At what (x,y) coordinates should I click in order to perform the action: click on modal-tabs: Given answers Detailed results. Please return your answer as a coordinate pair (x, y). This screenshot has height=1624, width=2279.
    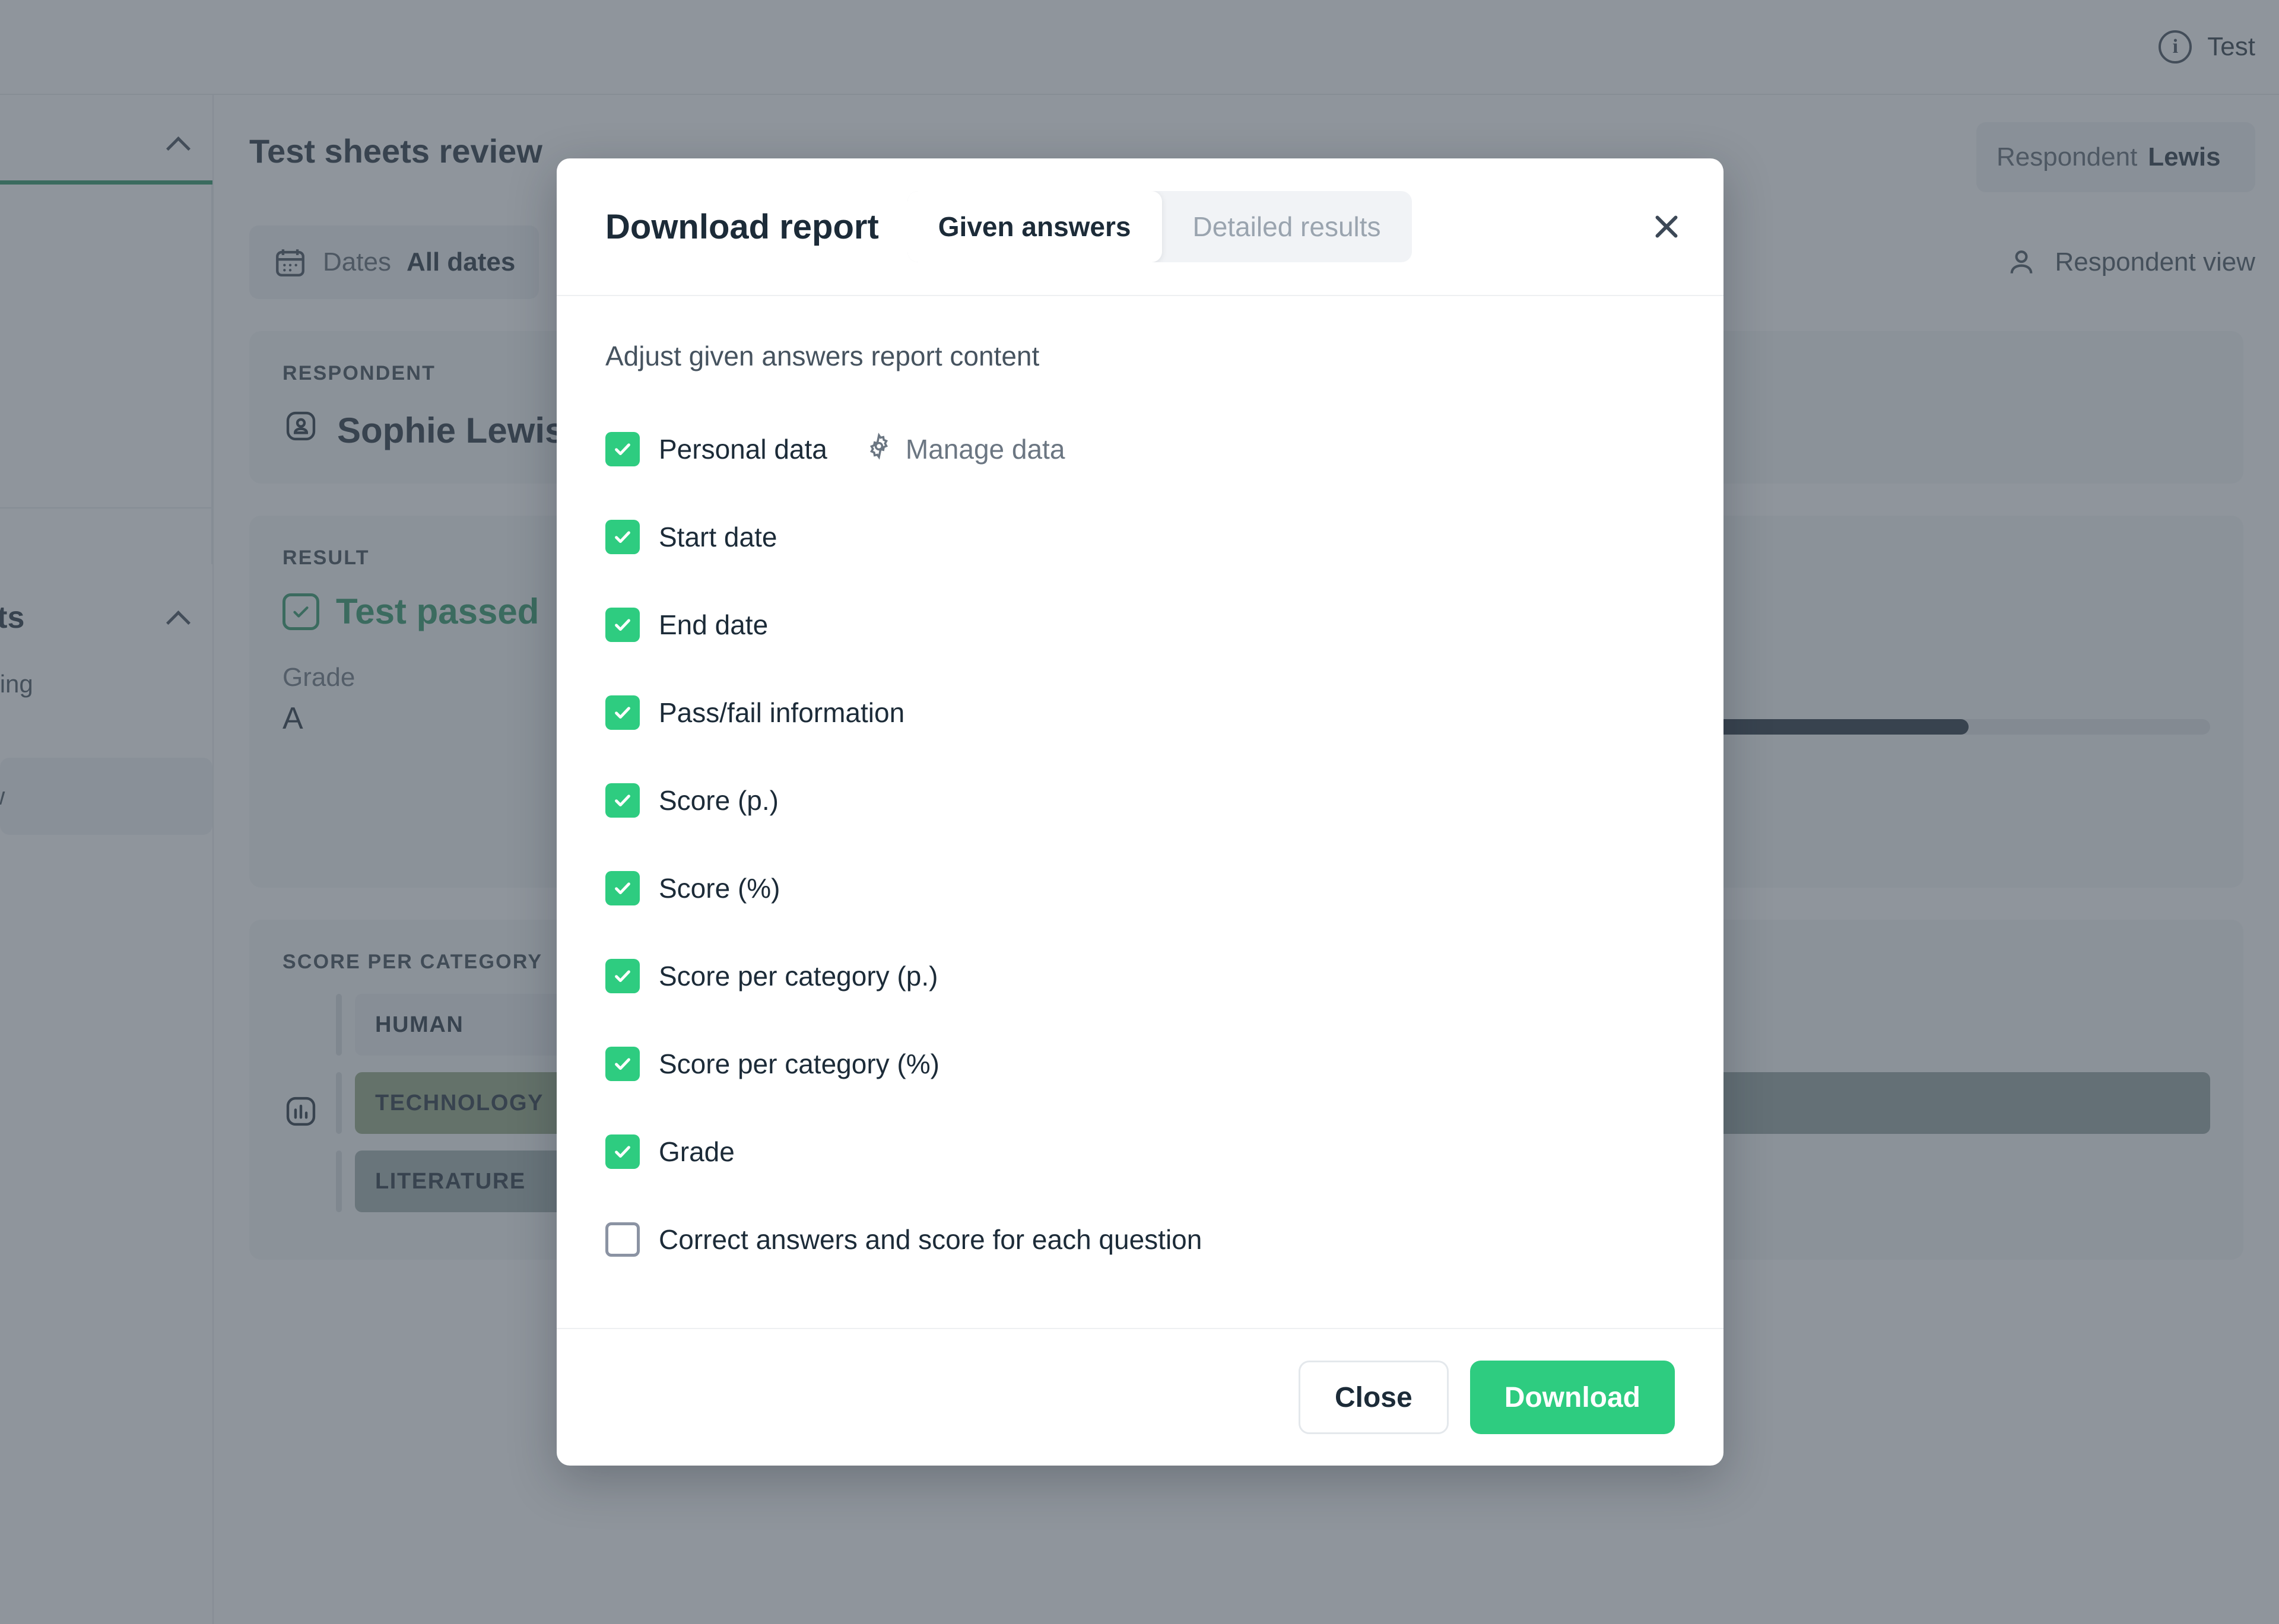
    Looking at the image, I should click on (1159, 226).